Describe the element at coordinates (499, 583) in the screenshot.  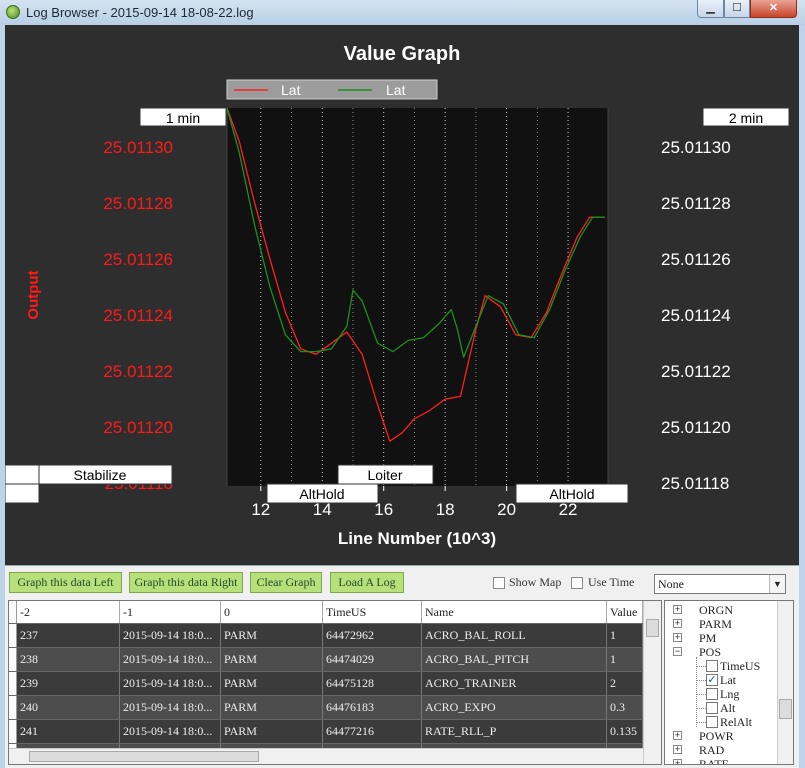
I see `show-map-checkbox` at that location.